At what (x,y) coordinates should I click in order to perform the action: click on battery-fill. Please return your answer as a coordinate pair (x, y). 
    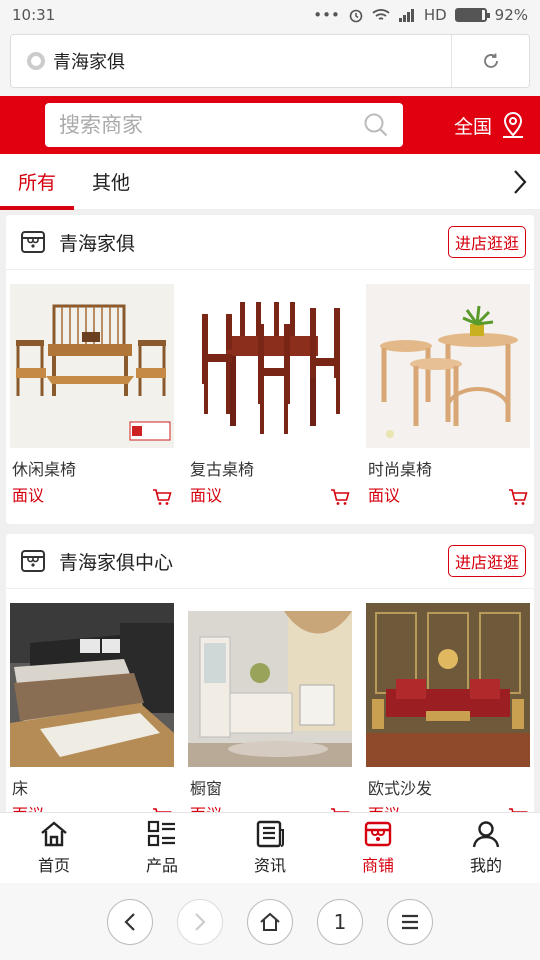
    Looking at the image, I should click on (469, 15).